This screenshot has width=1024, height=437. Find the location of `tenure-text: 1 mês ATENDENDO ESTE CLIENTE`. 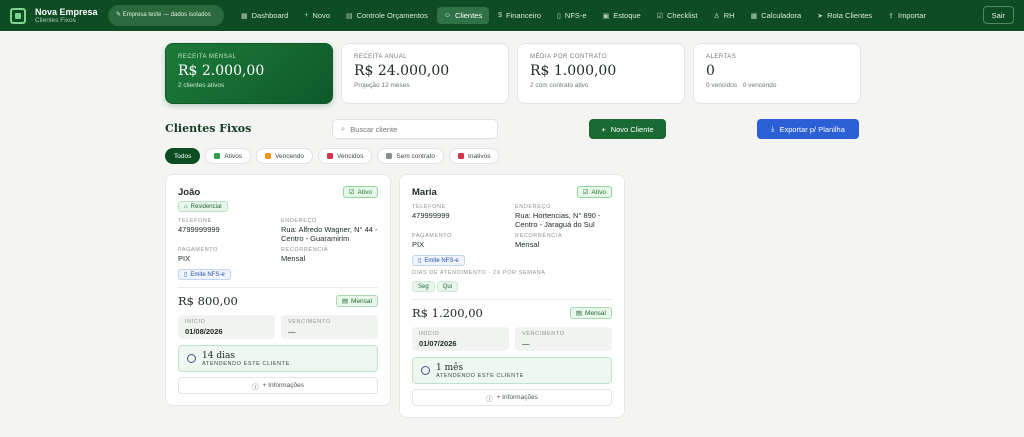

tenure-text: 1 mês ATENDENDO ESTE CLIENTE is located at coordinates (480, 371).